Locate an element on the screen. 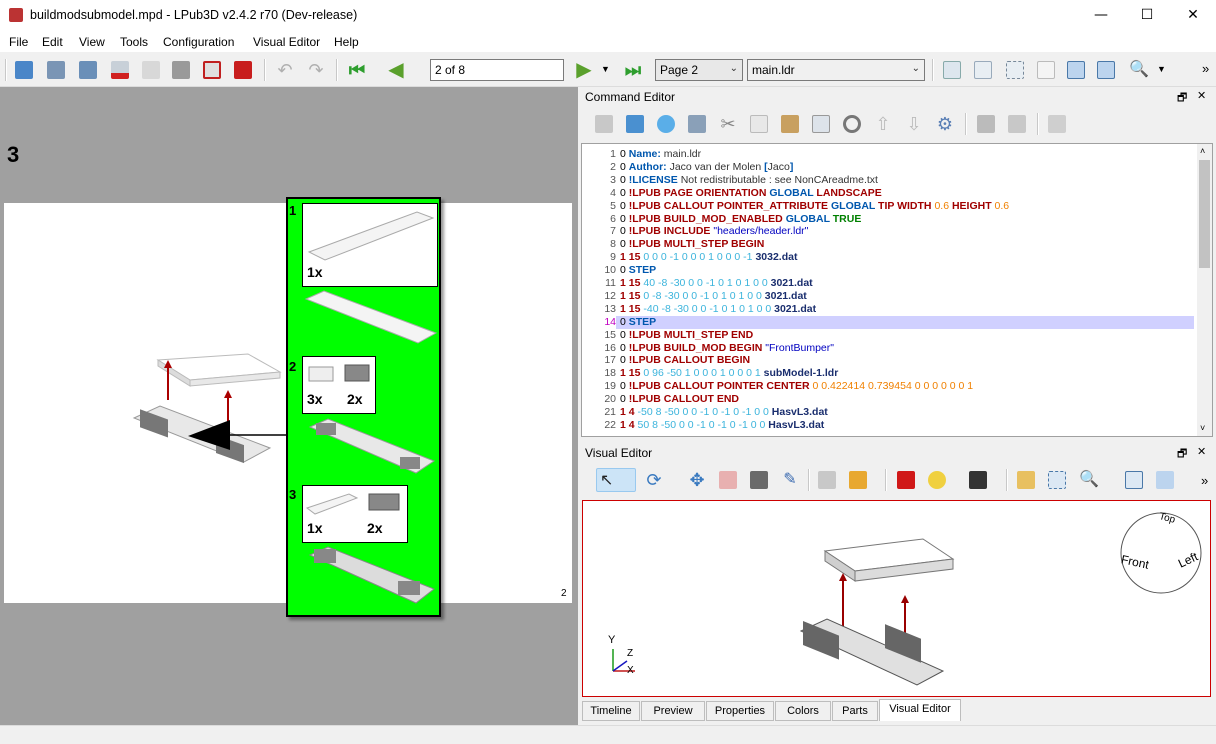 This screenshot has height=744, width=1216. export-pdf-icon is located at coordinates (243, 70).